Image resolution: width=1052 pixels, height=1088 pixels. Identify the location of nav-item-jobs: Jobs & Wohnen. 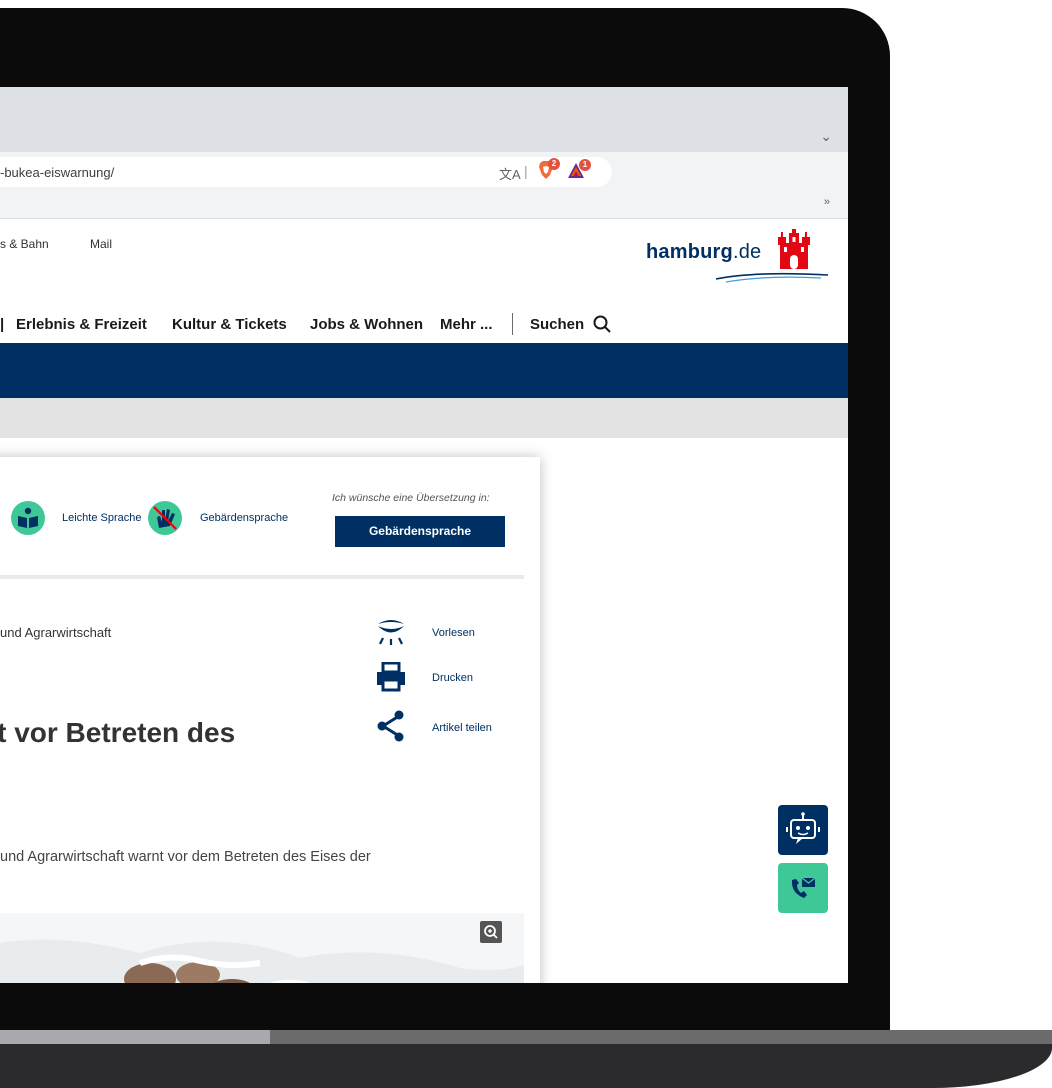
(366, 324).